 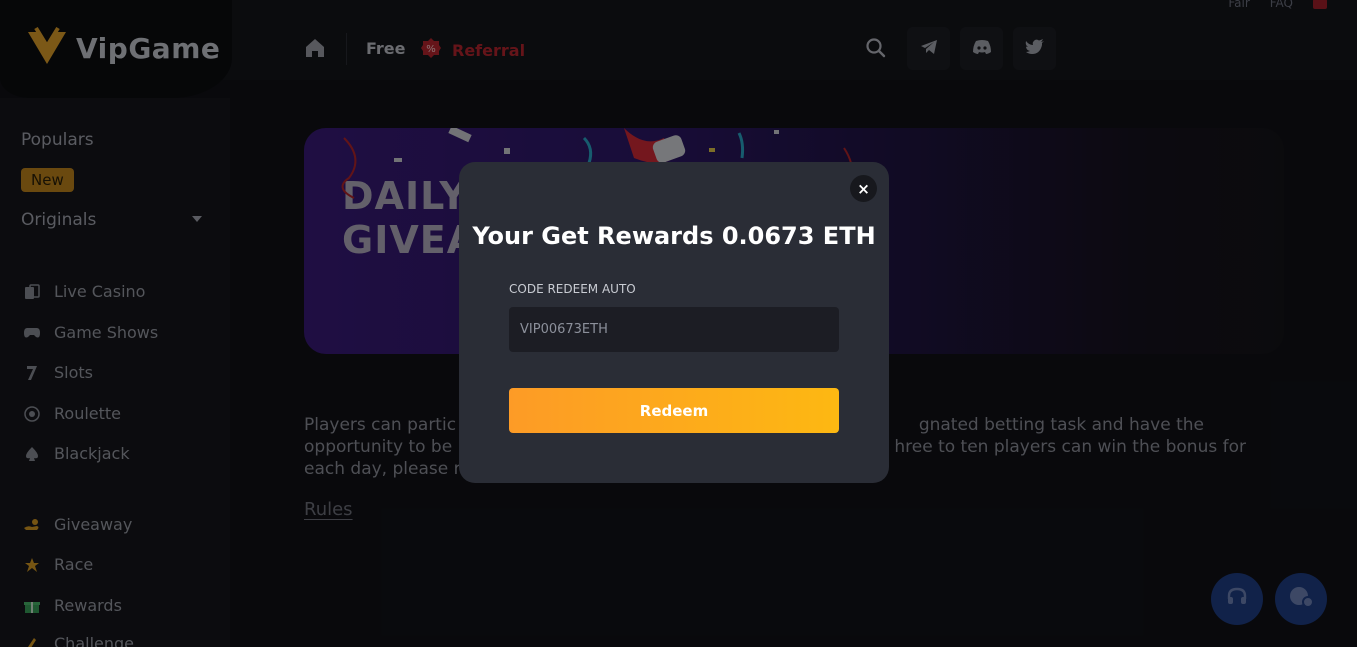 I want to click on close-icon: ×, so click(x=863, y=188).